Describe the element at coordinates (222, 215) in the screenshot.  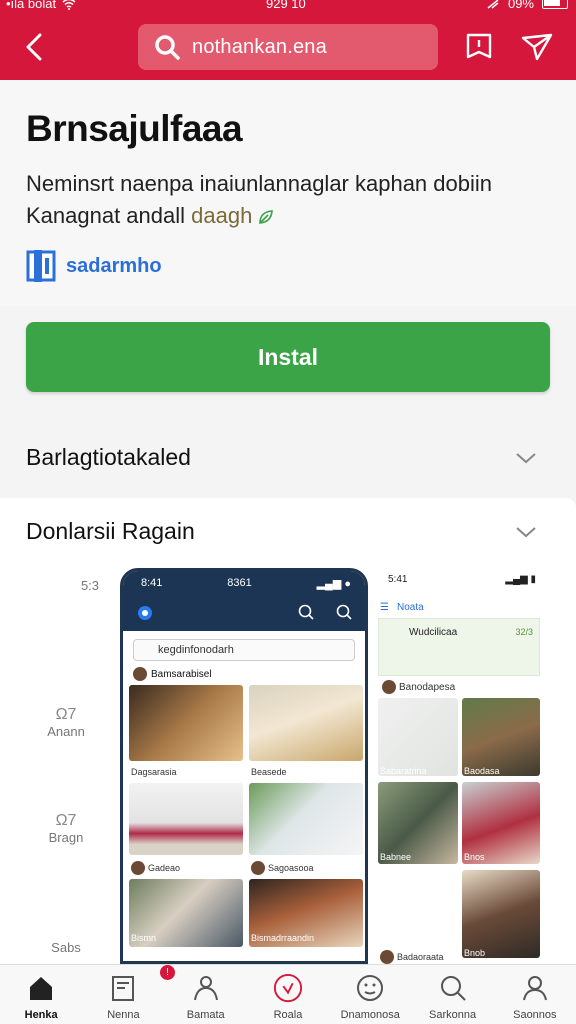
I see `description-accent: daagh` at that location.